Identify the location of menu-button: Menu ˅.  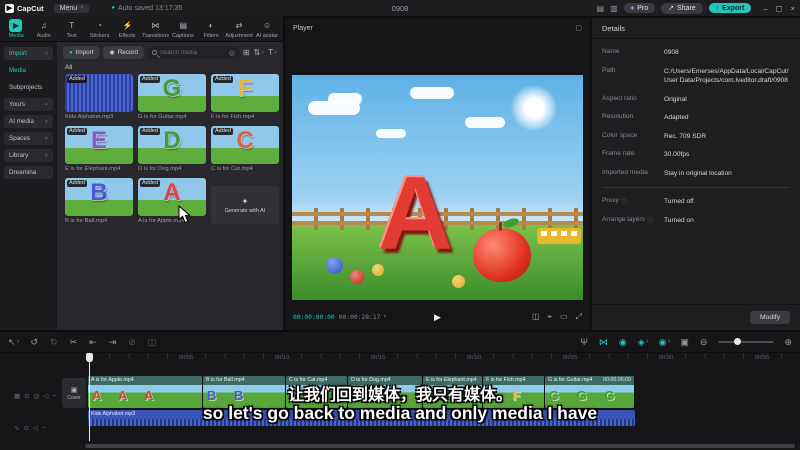
(71, 8).